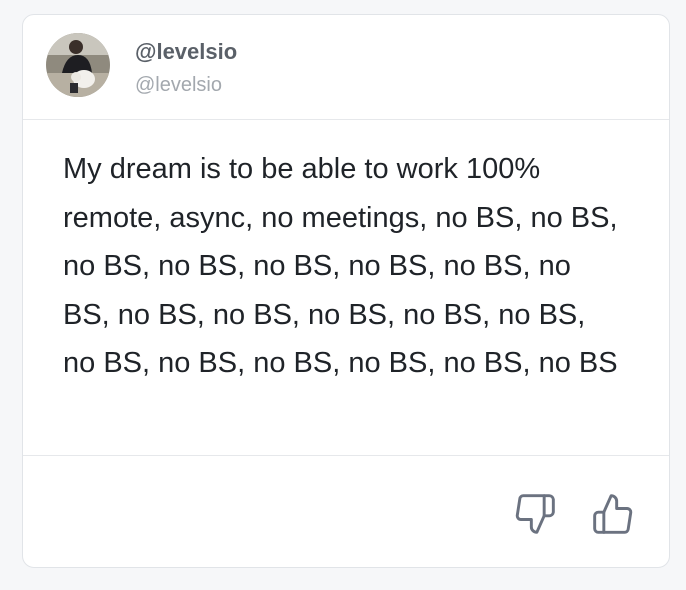  I want to click on display-name: @levelsio, so click(186, 52).